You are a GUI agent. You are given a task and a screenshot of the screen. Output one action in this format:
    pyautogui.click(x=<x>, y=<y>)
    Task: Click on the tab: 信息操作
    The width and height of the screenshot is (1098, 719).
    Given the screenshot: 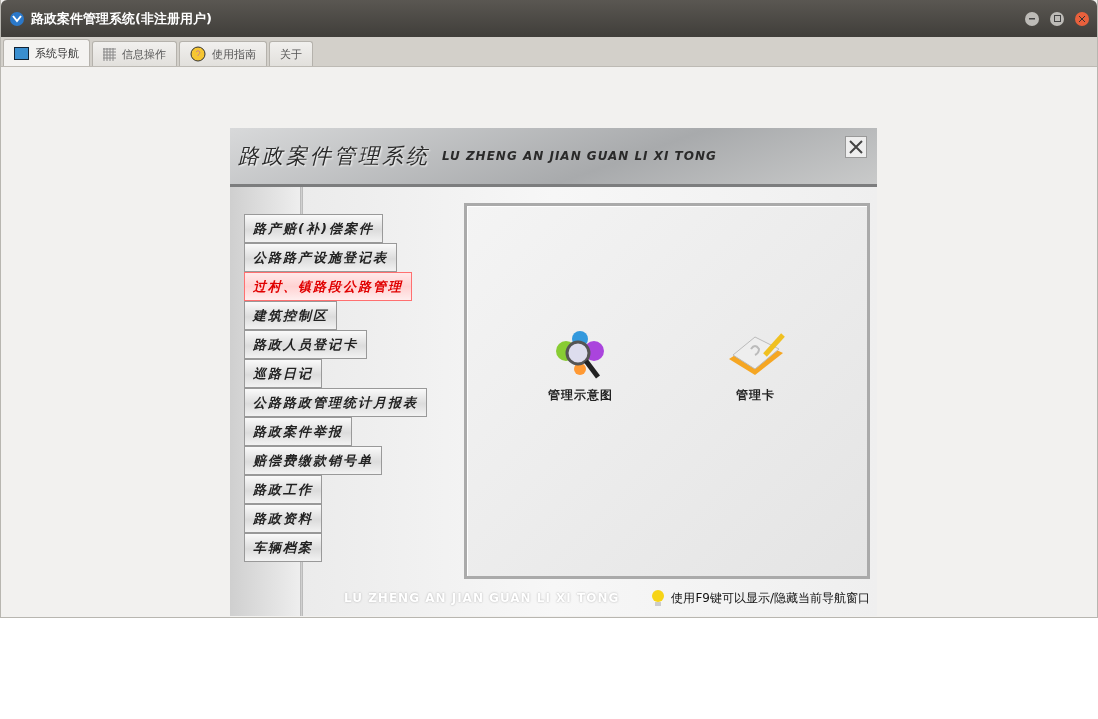 What is the action you would take?
    pyautogui.click(x=134, y=53)
    